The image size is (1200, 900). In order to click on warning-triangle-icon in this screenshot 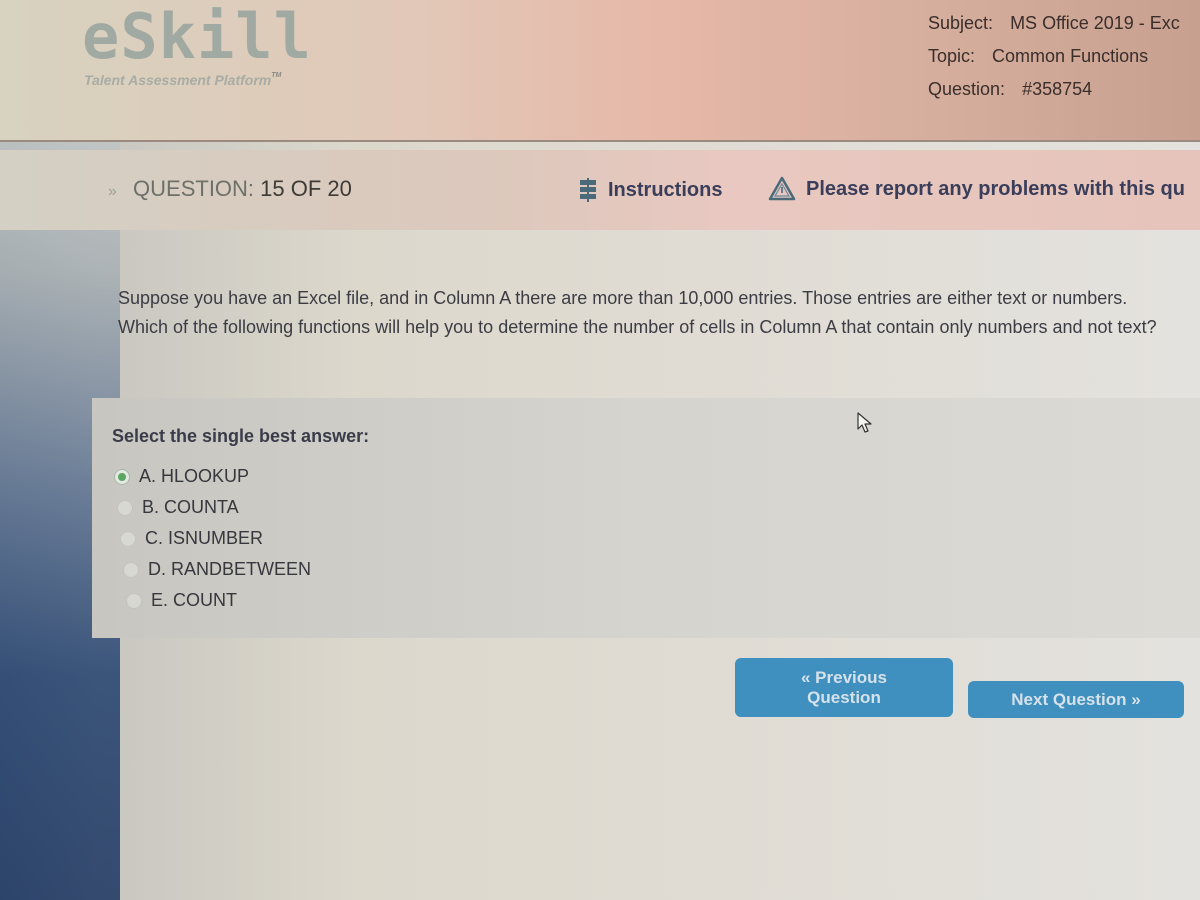, I will do `click(782, 189)`.